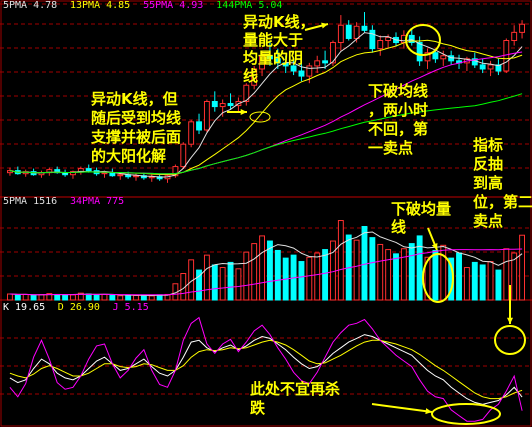 Image resolution: width=532 pixels, height=427 pixels. Describe the element at coordinates (173, 5) in the screenshot. I see `legend-55pma: 55PMA 4.93` at that location.